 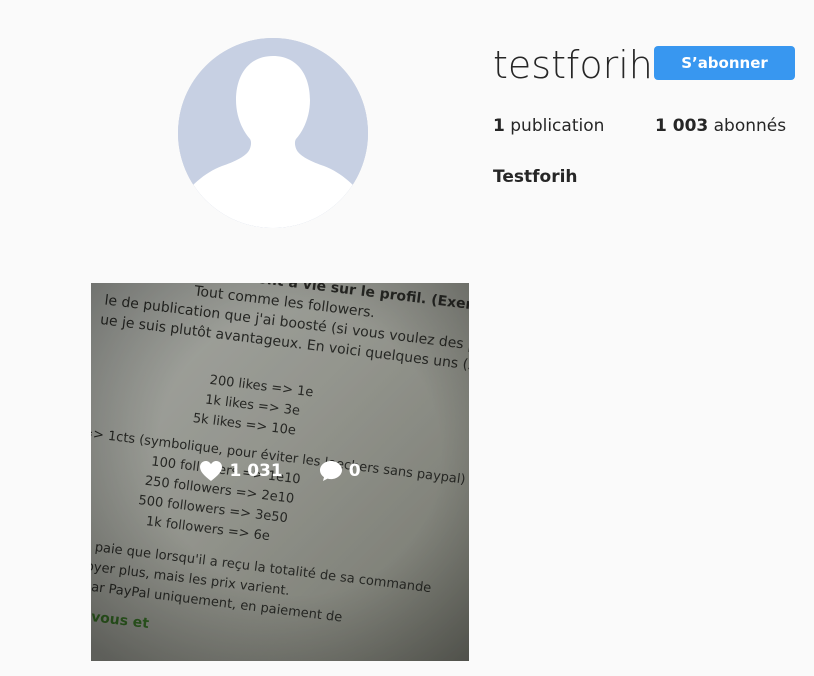 I want to click on posts-count: 1, so click(x=499, y=126).